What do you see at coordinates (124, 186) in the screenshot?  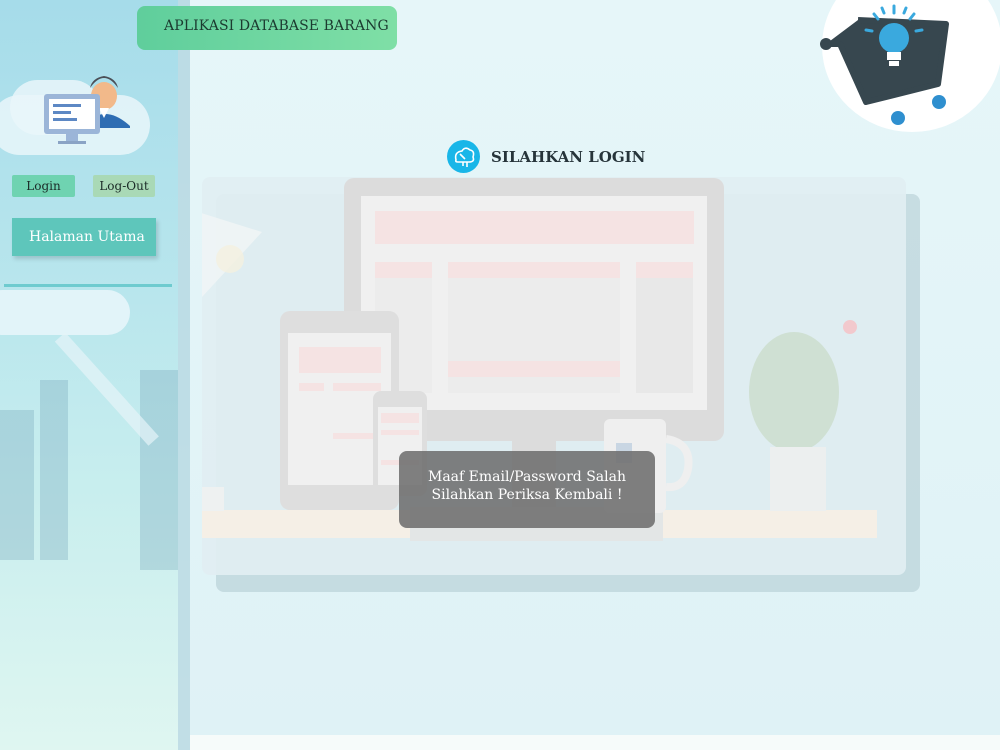 I see `logout-button: Log-Out` at bounding box center [124, 186].